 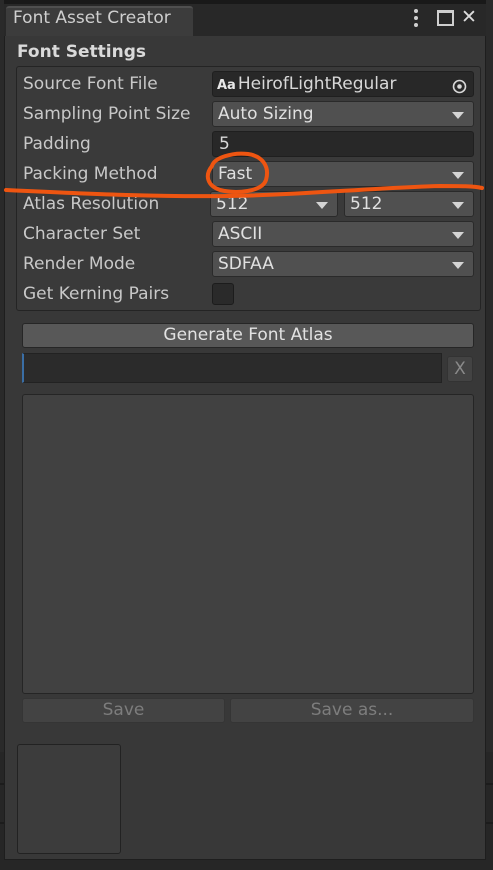 I want to click on get-kerning-pairs-checkbox, so click(x=223, y=294).